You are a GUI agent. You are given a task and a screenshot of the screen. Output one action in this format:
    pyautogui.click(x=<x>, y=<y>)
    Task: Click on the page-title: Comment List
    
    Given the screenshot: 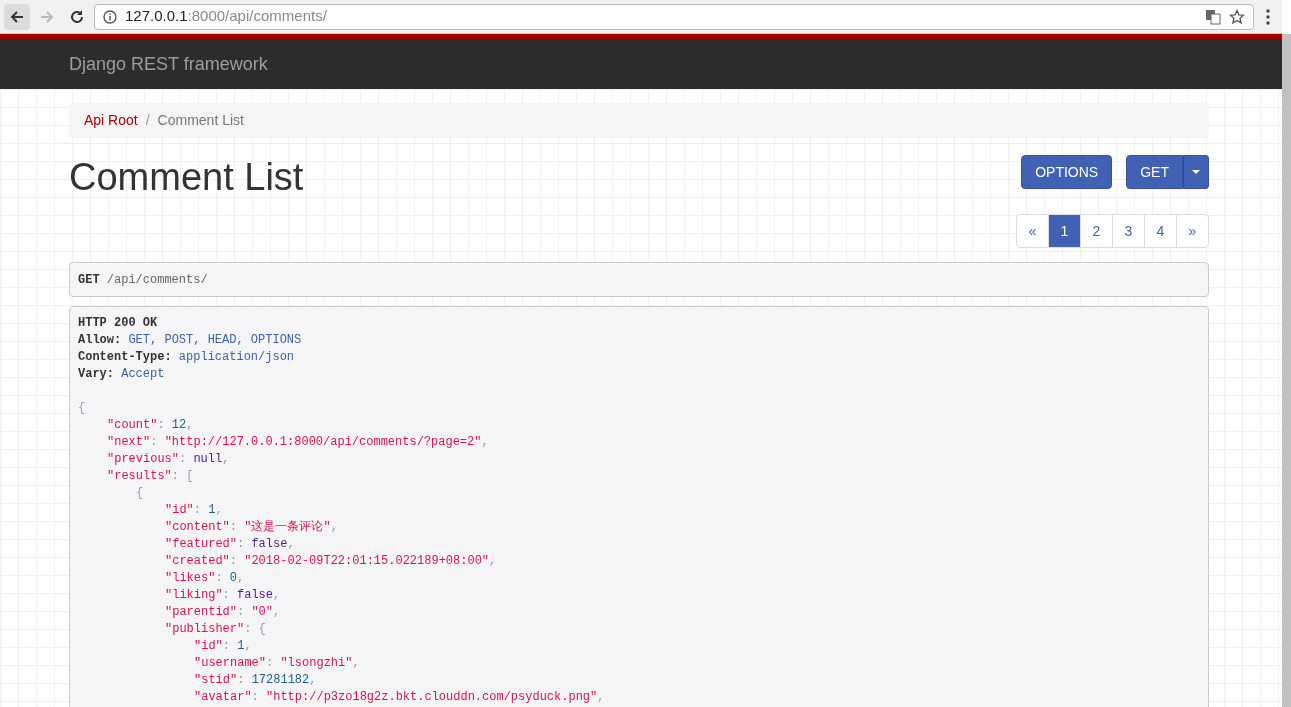 What is the action you would take?
    pyautogui.click(x=186, y=177)
    